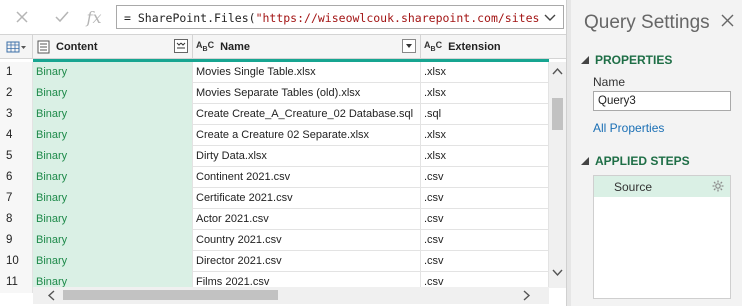 This screenshot has width=742, height=306. I want to click on table-row: 1 Binary Movies Single Table.xlsx .xlsx, so click(274, 72).